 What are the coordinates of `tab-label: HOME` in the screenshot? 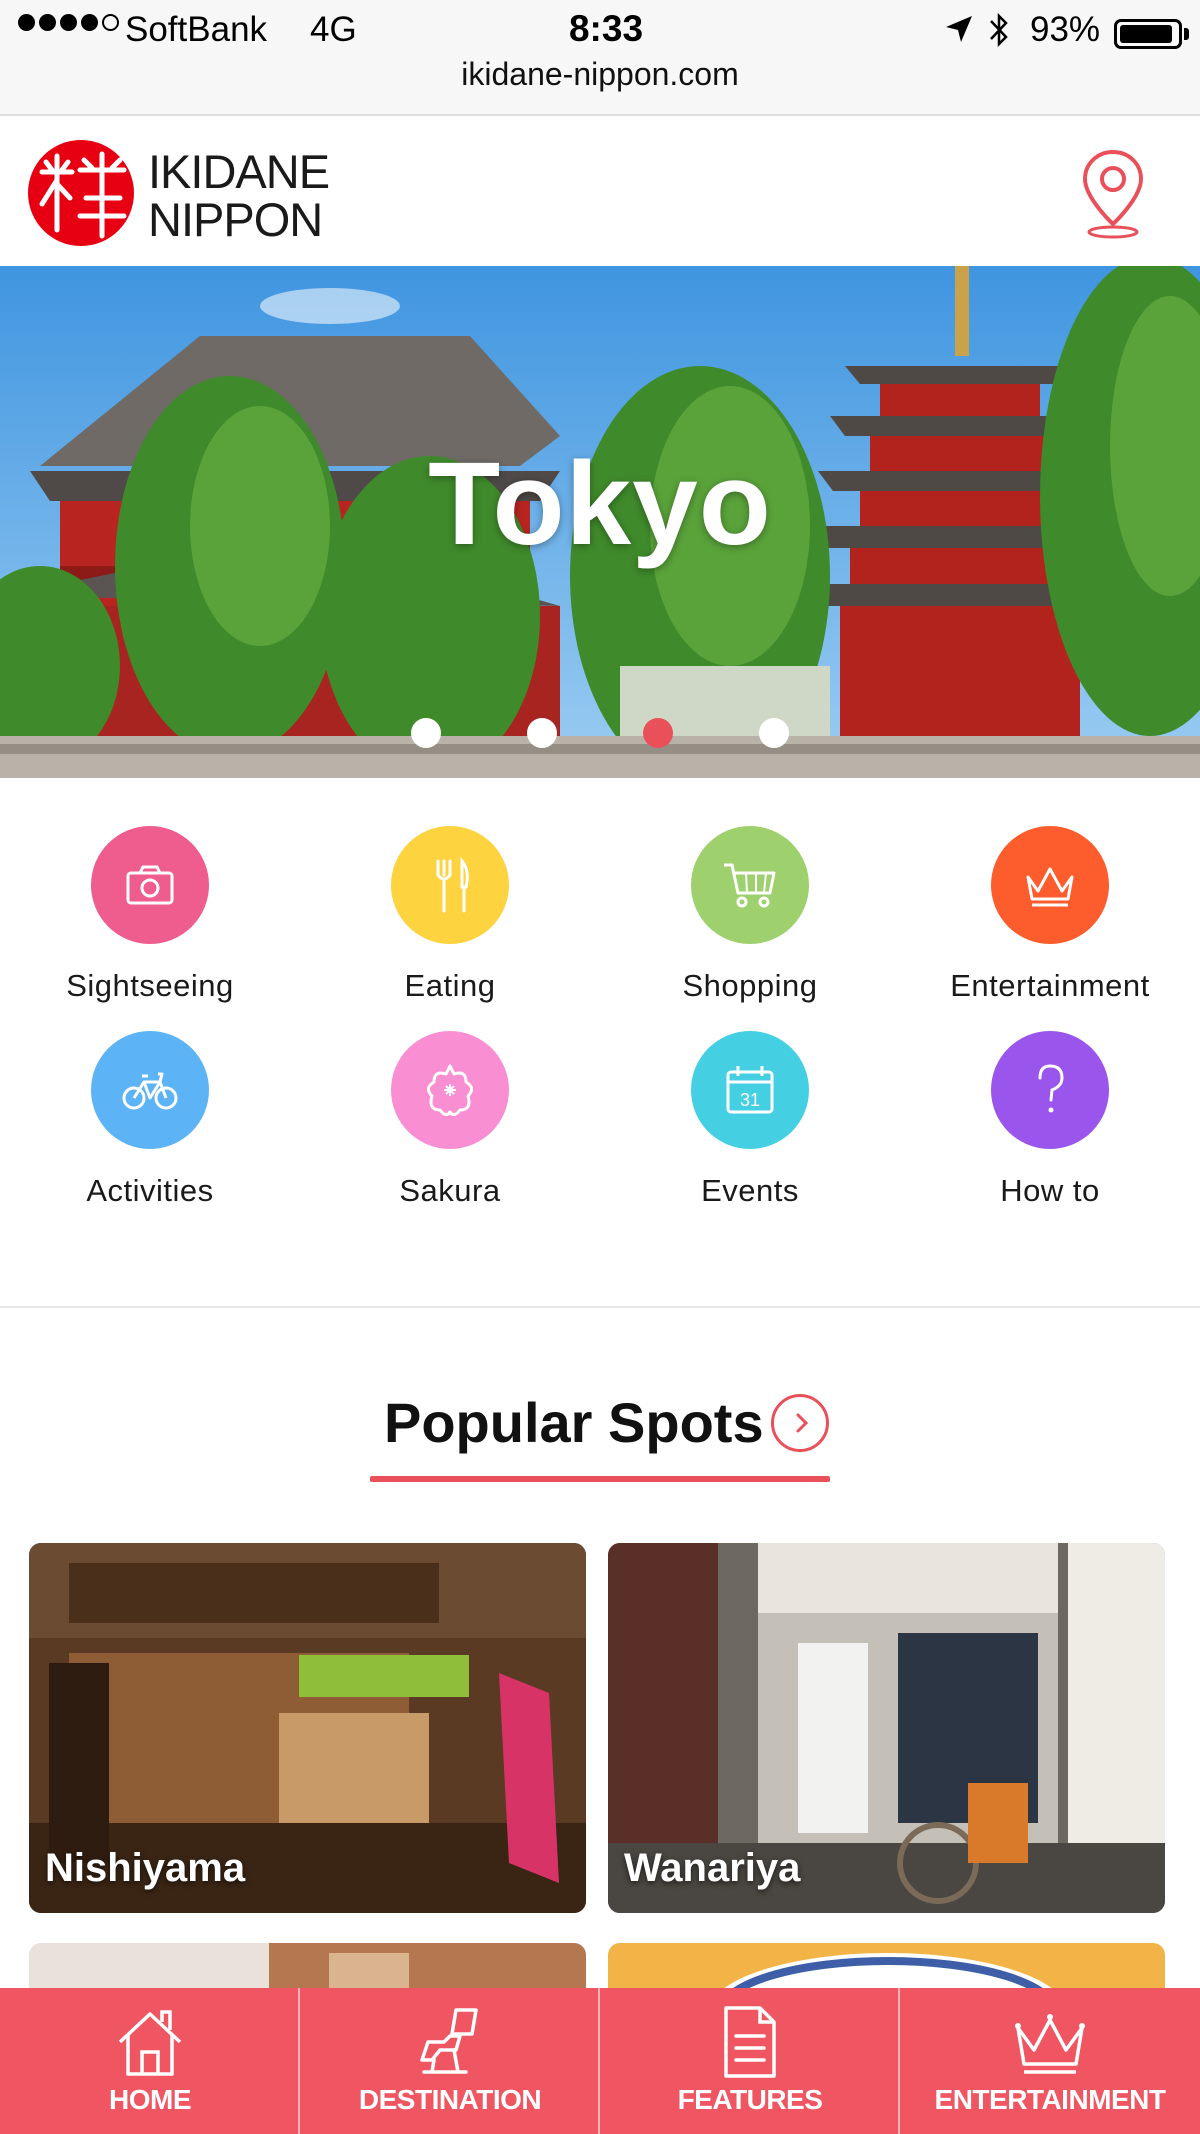 It's located at (150, 2099).